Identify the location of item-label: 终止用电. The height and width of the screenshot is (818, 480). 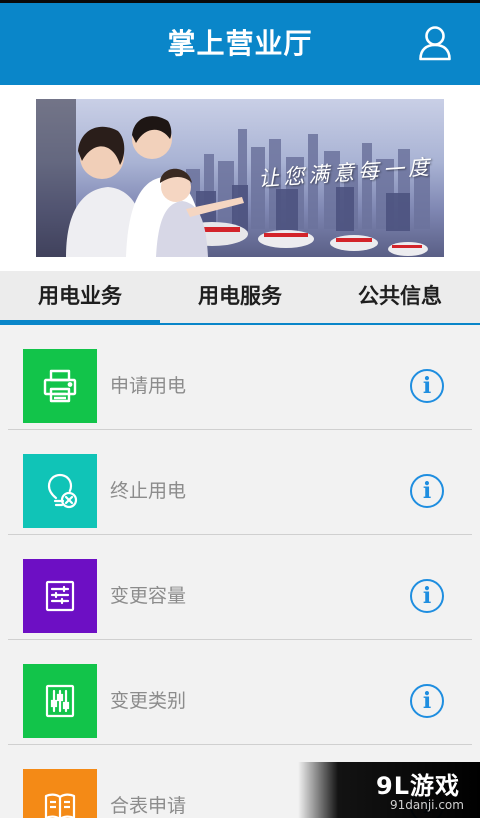
(148, 491).